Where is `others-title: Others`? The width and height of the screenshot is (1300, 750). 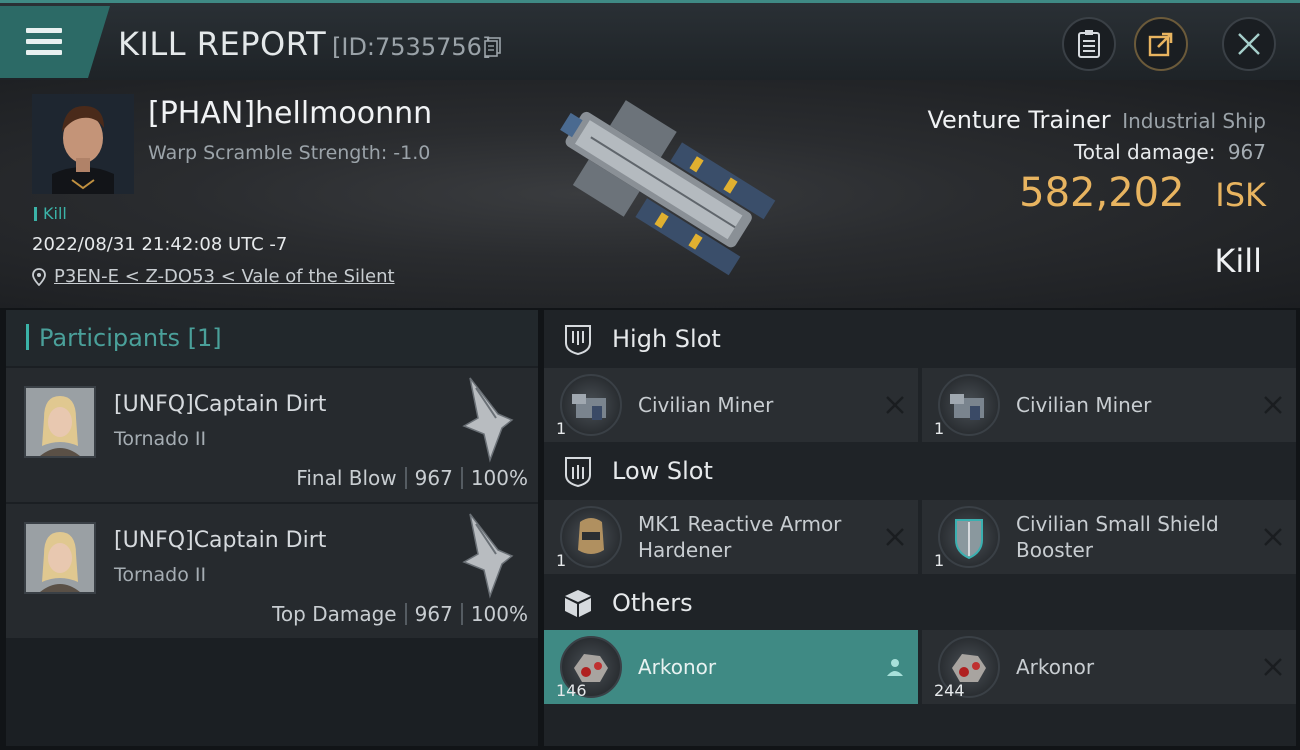 others-title: Others is located at coordinates (652, 603).